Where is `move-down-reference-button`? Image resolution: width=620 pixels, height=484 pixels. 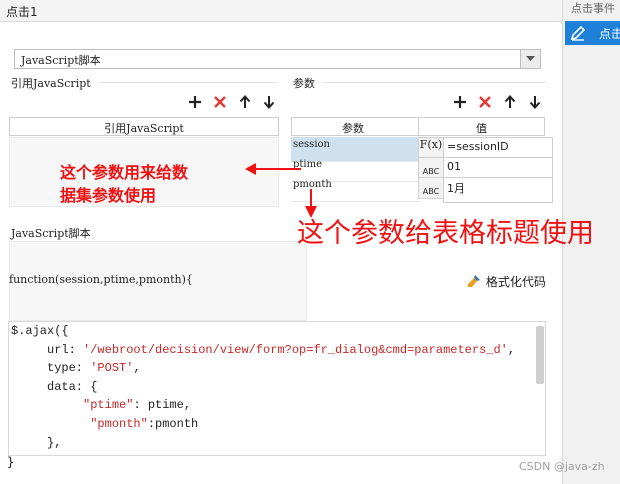 move-down-reference-button is located at coordinates (269, 102).